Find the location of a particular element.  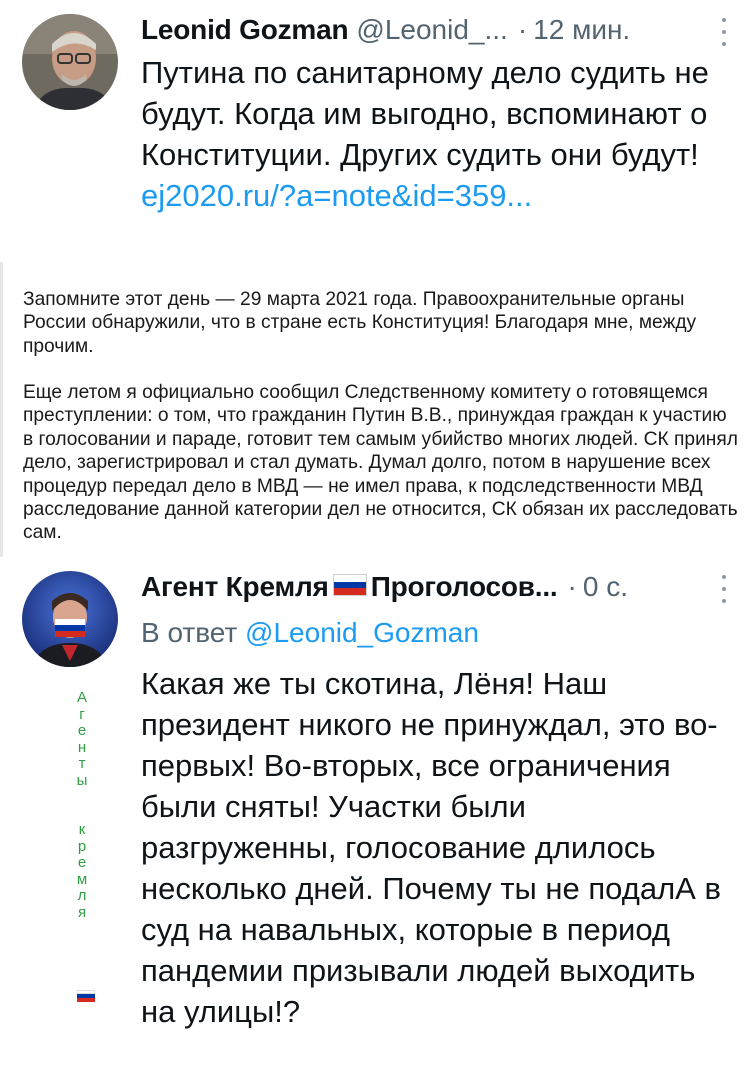

gutter-letter: р is located at coordinates (82, 846).